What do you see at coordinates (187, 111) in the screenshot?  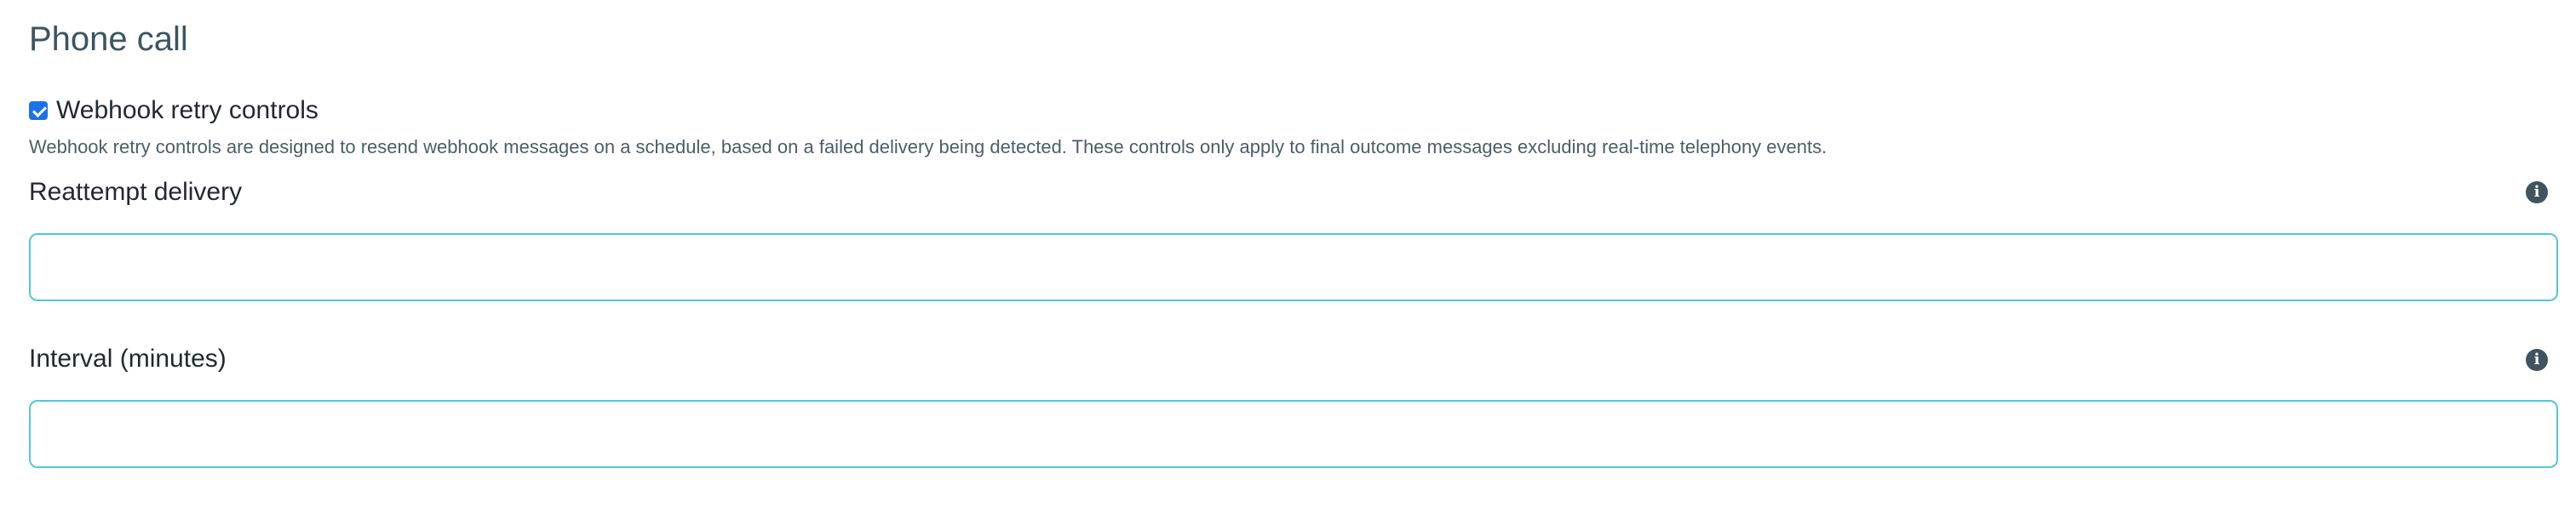 I see `webhook-retry-checkbox-label: Webhook retry controls` at bounding box center [187, 111].